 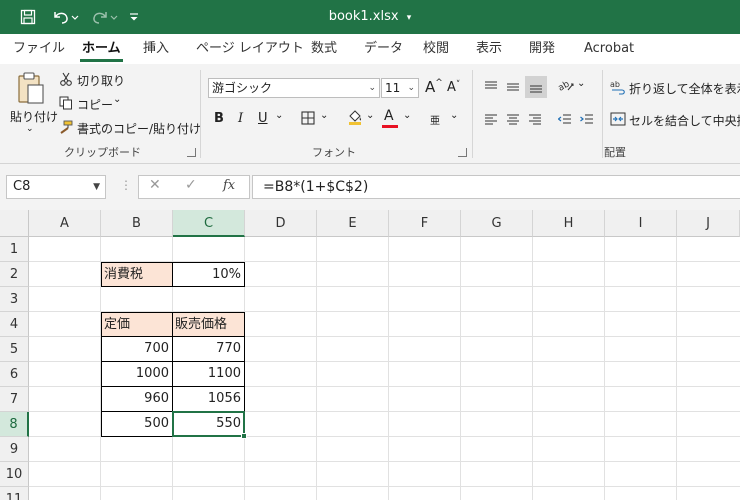 I want to click on cell-b5: 700, so click(x=137, y=349).